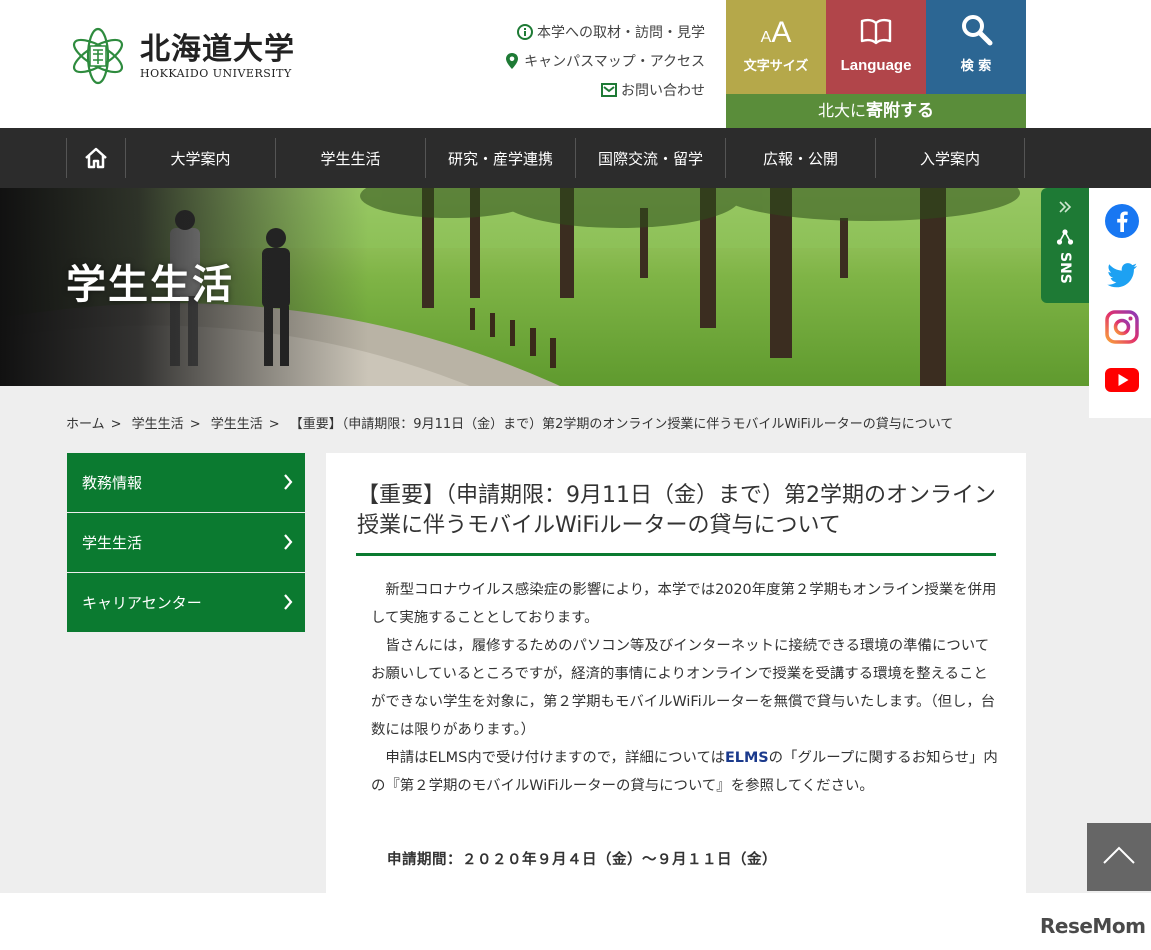  What do you see at coordinates (200, 158) in the screenshot?
I see `nav-about: 大学案内` at bounding box center [200, 158].